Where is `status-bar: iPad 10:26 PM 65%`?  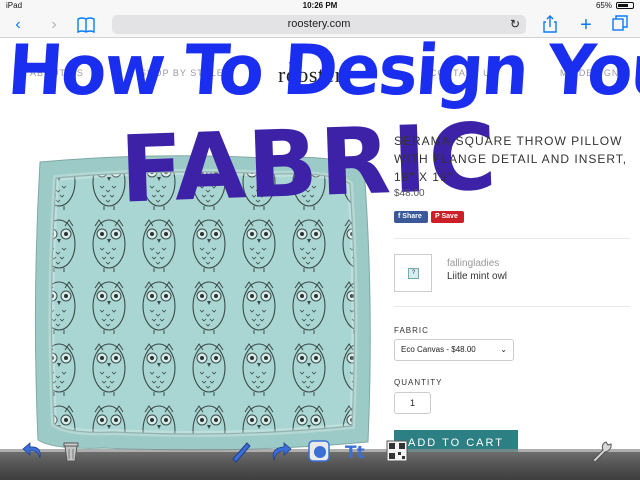 status-bar: iPad 10:26 PM 65% is located at coordinates (320, 6).